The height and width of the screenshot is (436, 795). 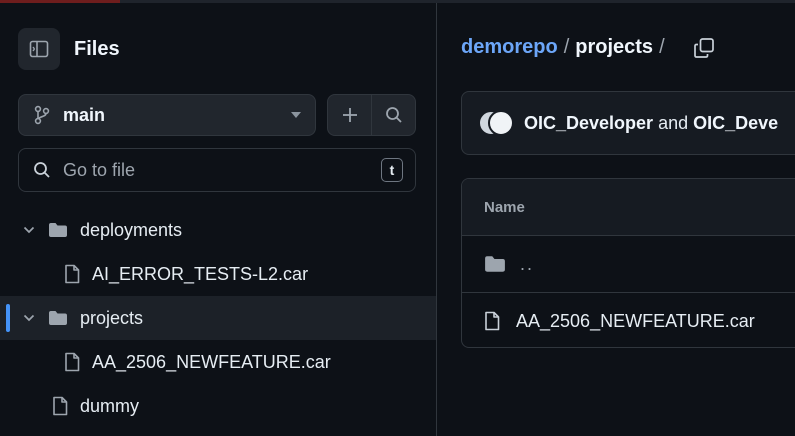 What do you see at coordinates (97, 48) in the screenshot?
I see `files-title: Files` at bounding box center [97, 48].